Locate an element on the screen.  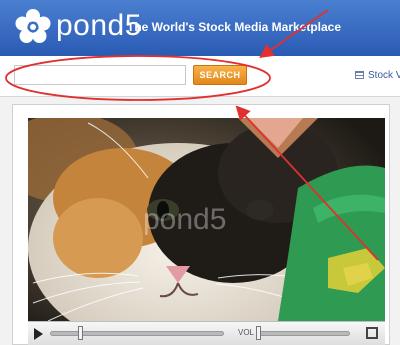
search-bar: SEARCH Stock V is located at coordinates (200, 76).